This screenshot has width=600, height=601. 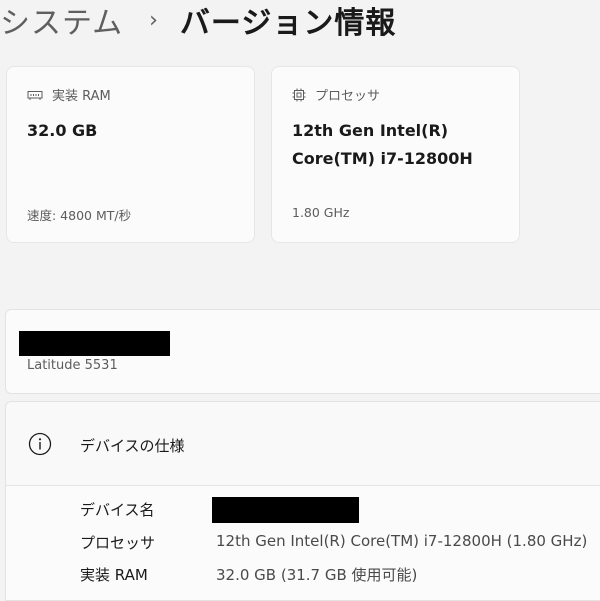 I want to click on ram-icon, so click(x=35, y=95).